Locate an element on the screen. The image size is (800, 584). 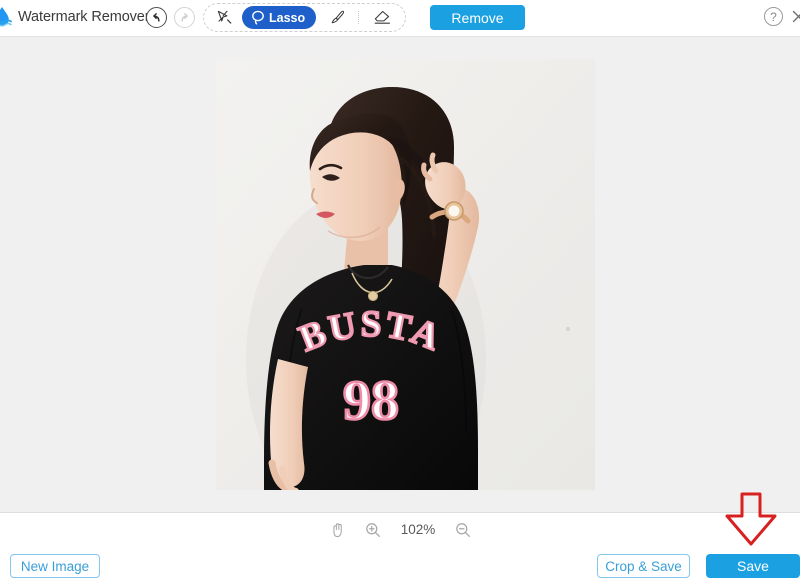
tool-eraser is located at coordinates (382, 17).